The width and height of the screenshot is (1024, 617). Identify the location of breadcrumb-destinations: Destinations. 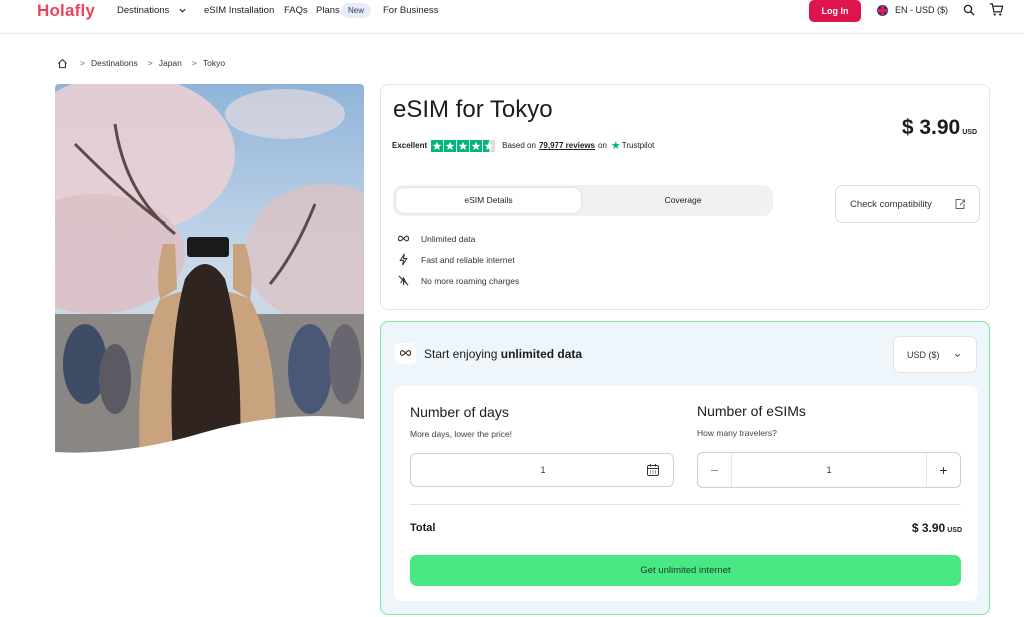
(114, 63).